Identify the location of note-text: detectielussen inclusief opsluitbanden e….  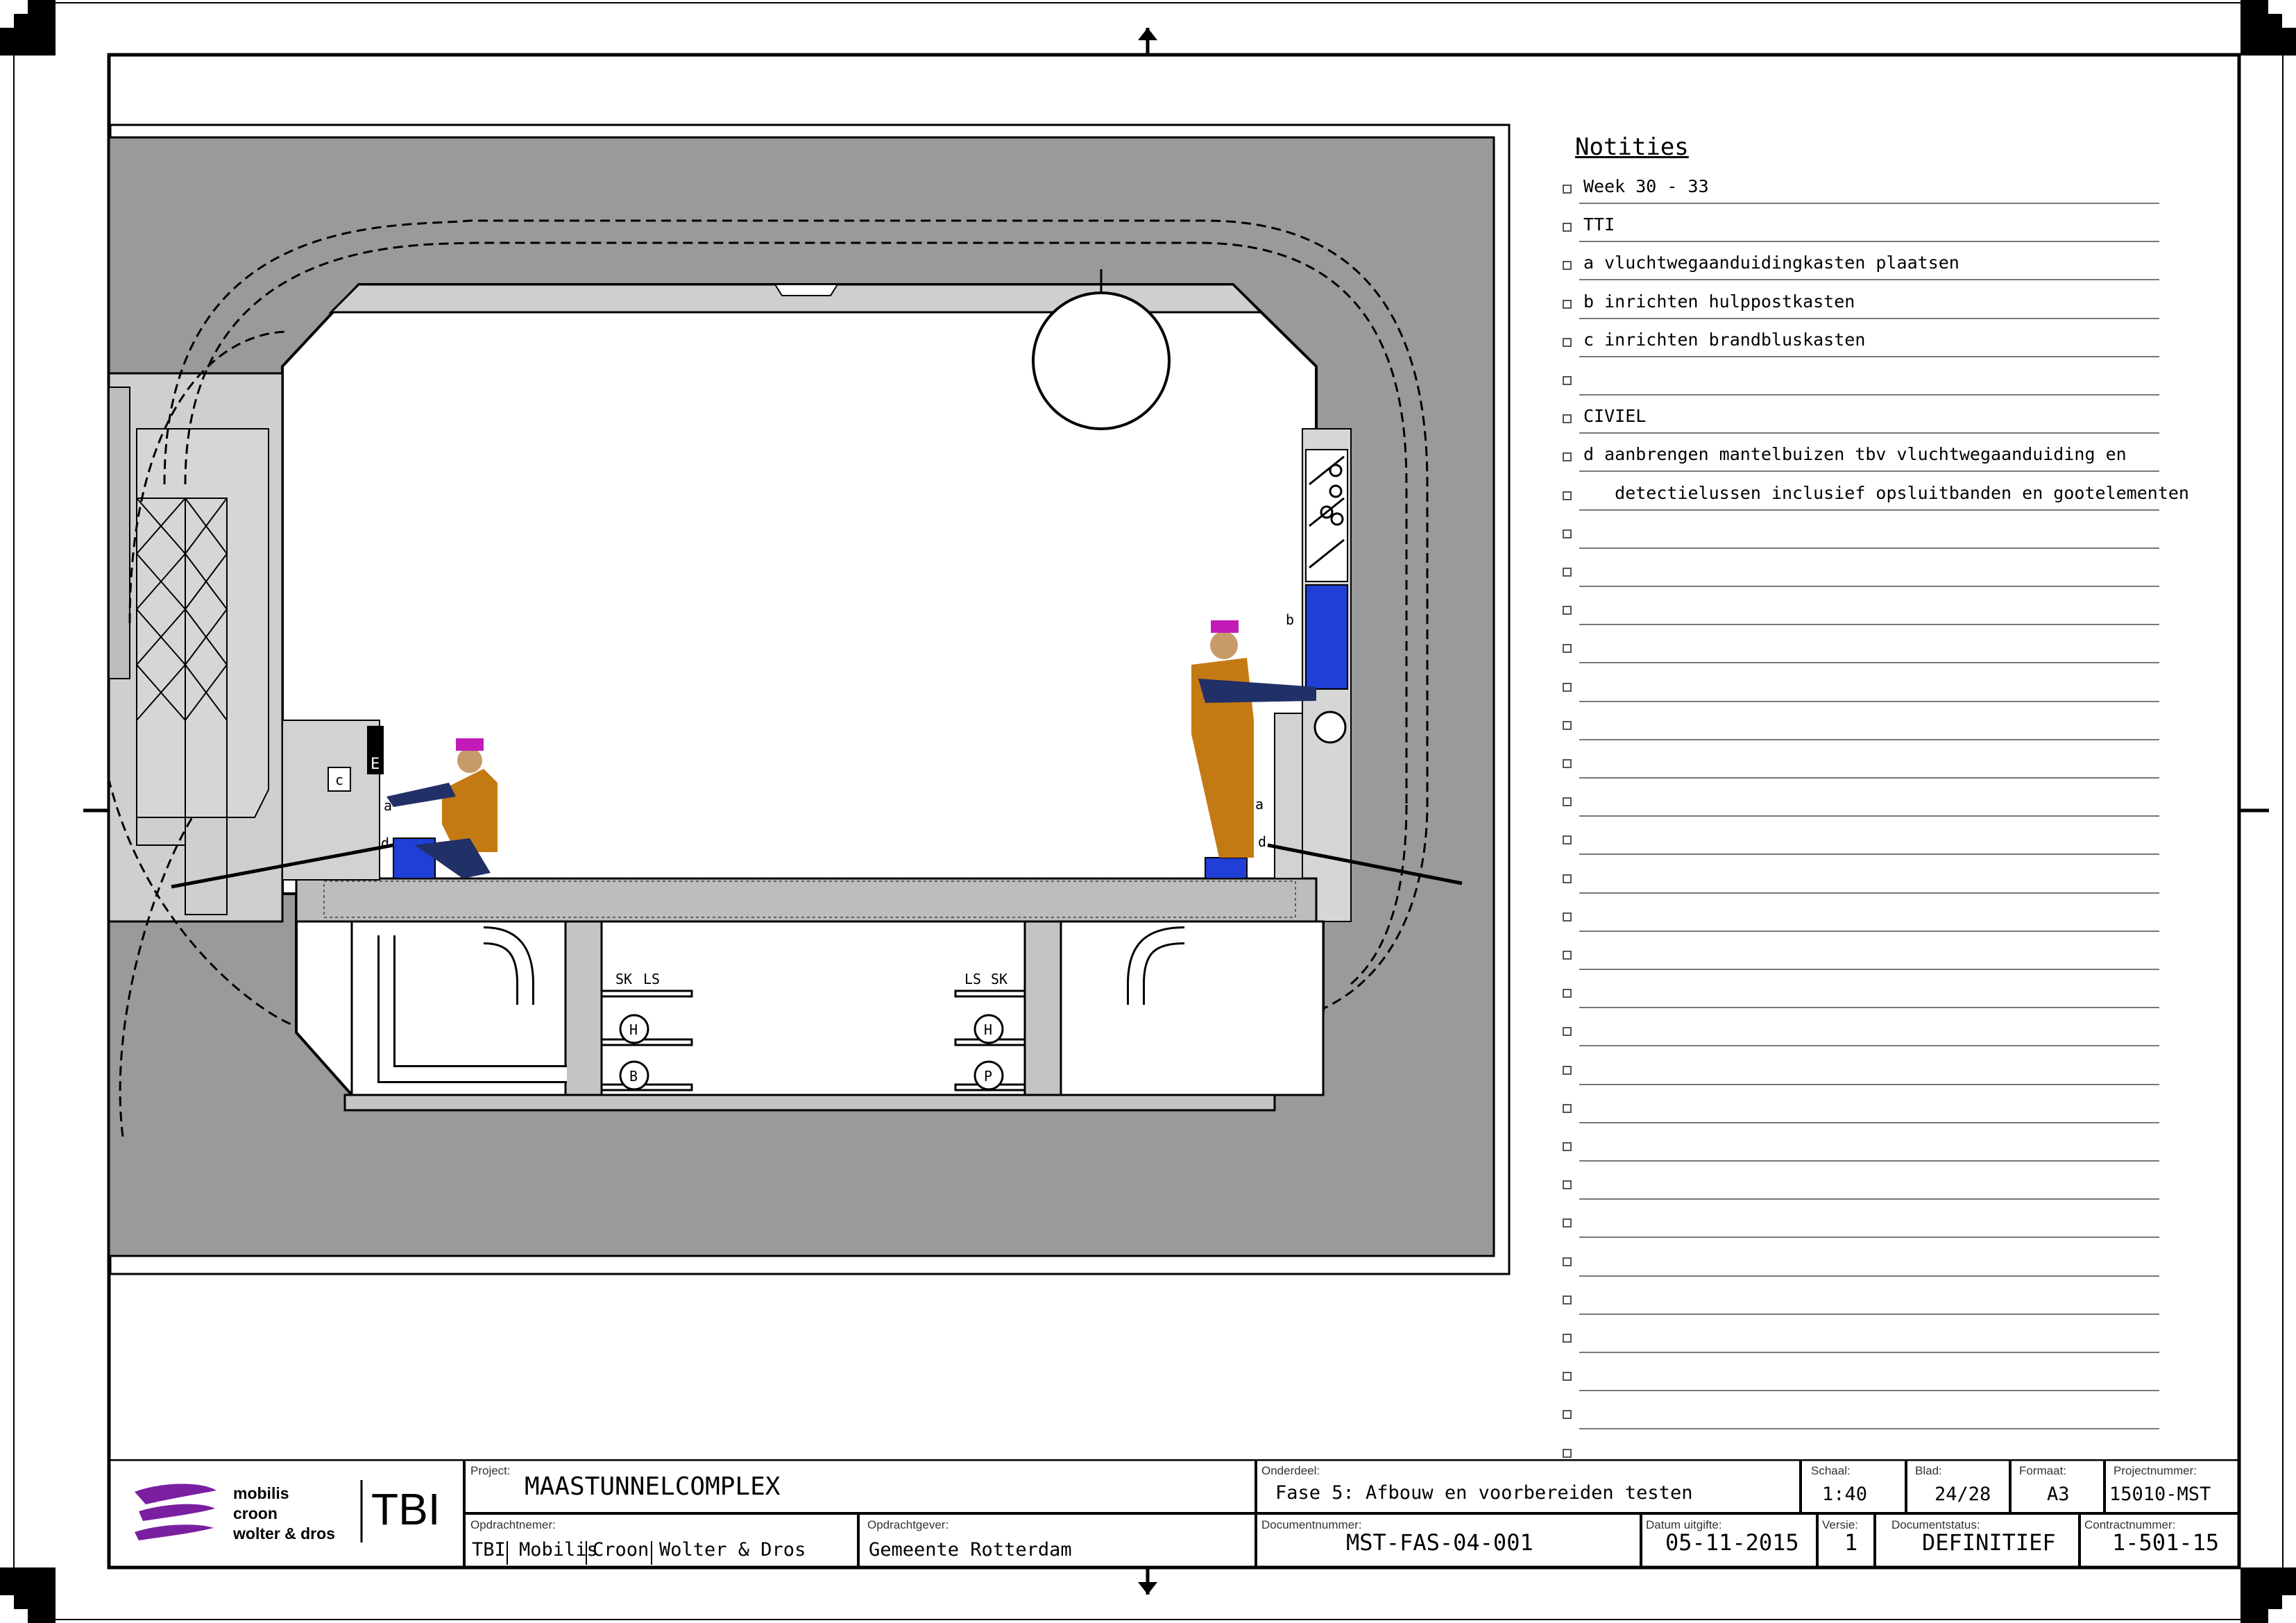
(1886, 493).